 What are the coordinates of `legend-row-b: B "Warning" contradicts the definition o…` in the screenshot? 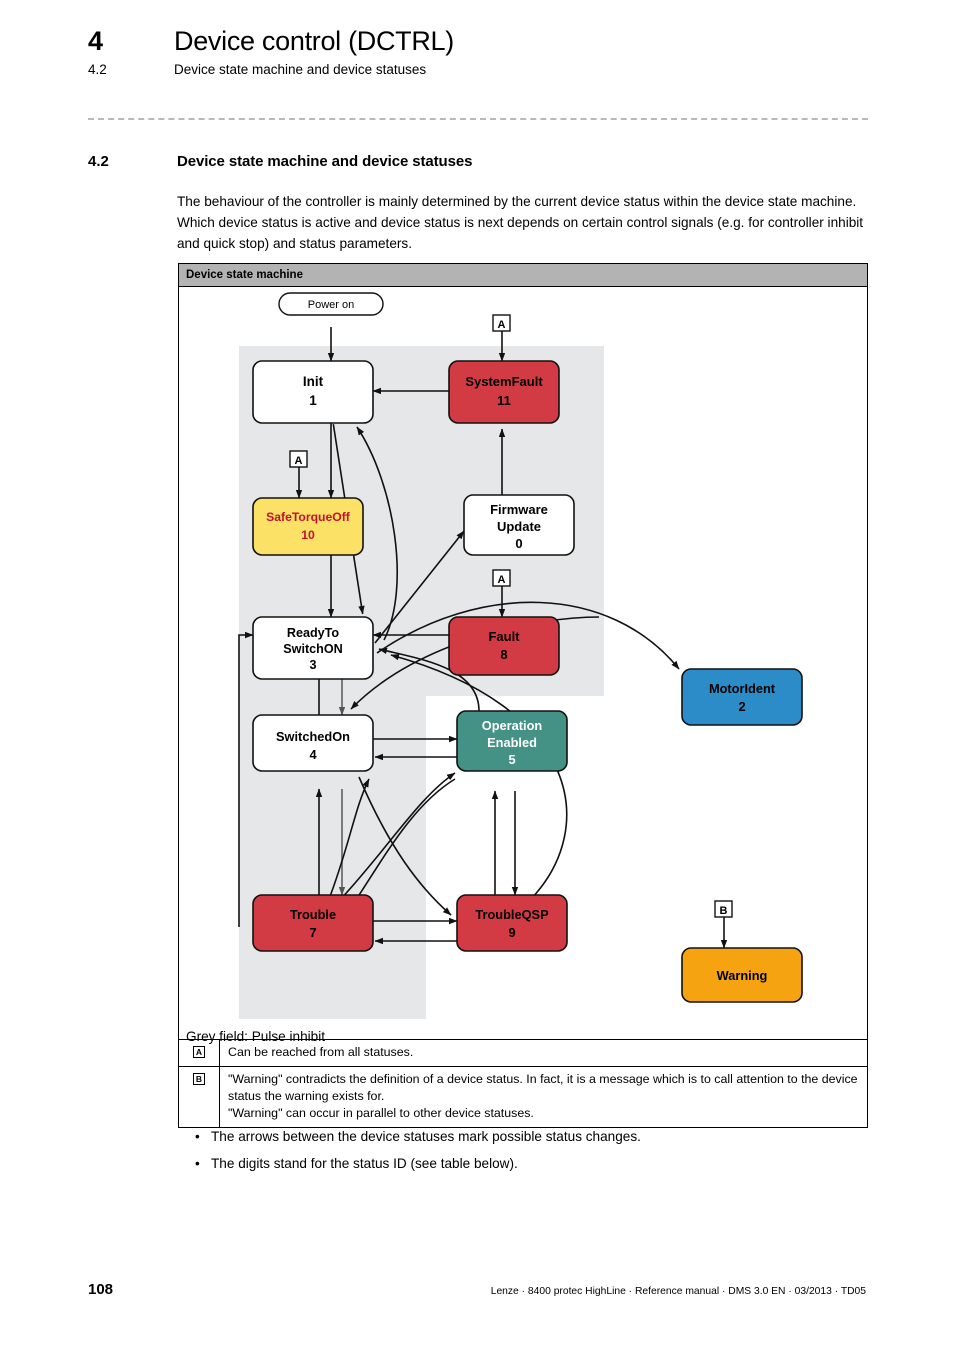 It's located at (523, 1097).